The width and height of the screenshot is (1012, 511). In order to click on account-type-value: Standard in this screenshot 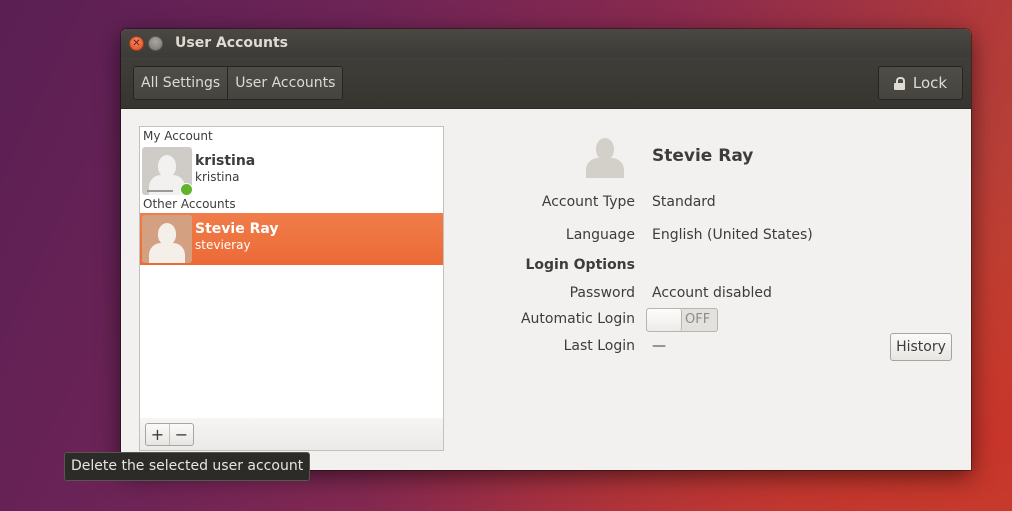, I will do `click(684, 202)`.